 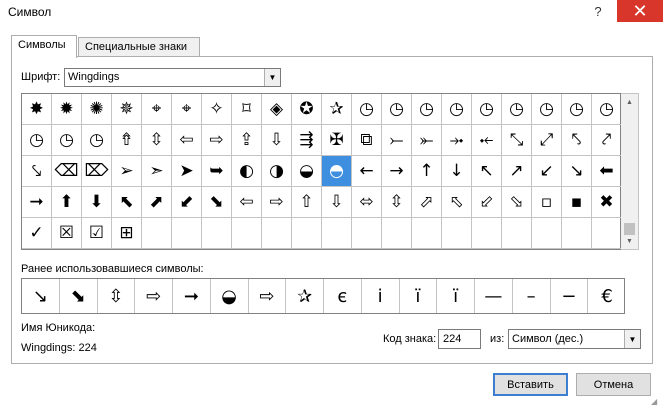 I want to click on symbol-cell: ✺, so click(x=97, y=109).